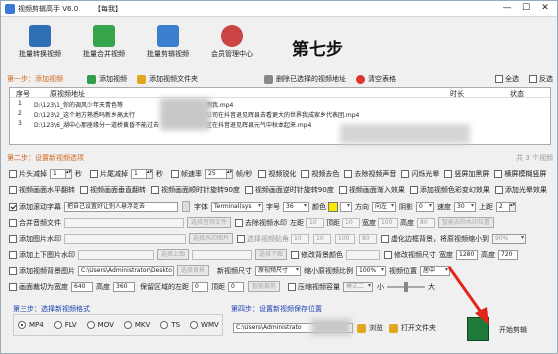 This screenshot has width=558, height=354. Describe the element at coordinates (193, 270) in the screenshot. I see `choose-bg-button: 选择背景` at that location.